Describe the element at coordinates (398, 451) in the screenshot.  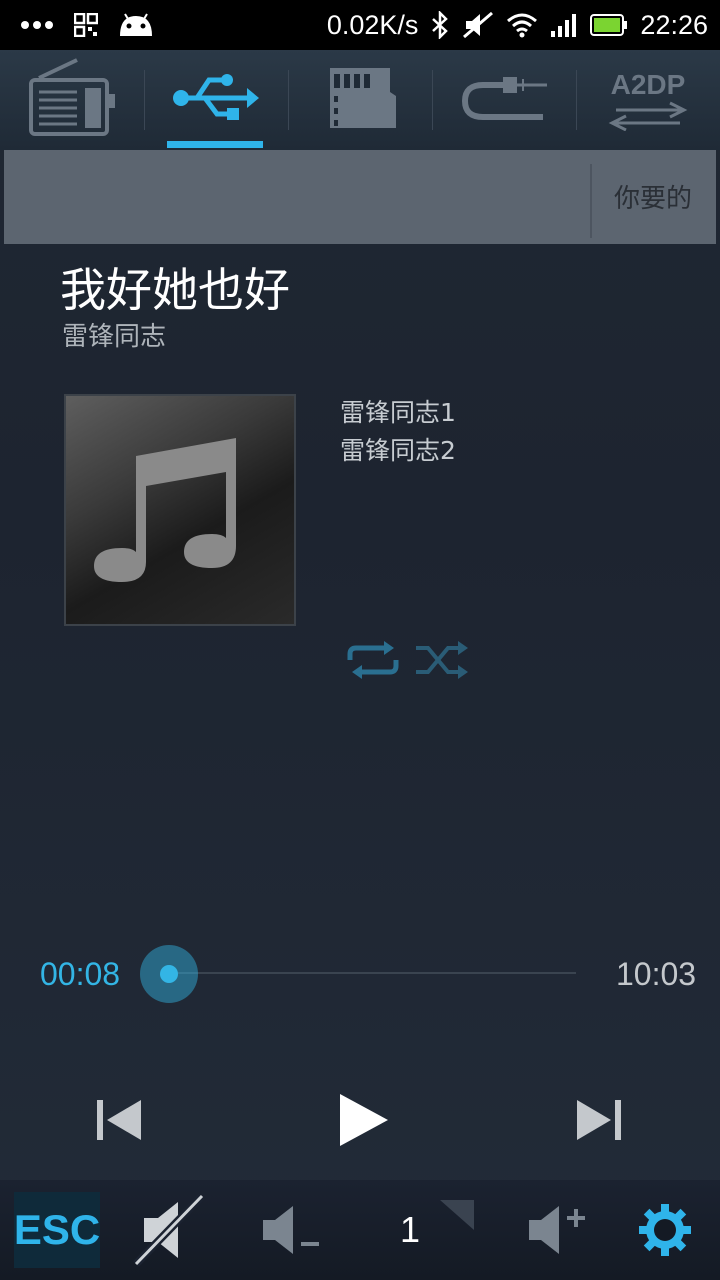
I see `list-item: 雷锋同志2` at that location.